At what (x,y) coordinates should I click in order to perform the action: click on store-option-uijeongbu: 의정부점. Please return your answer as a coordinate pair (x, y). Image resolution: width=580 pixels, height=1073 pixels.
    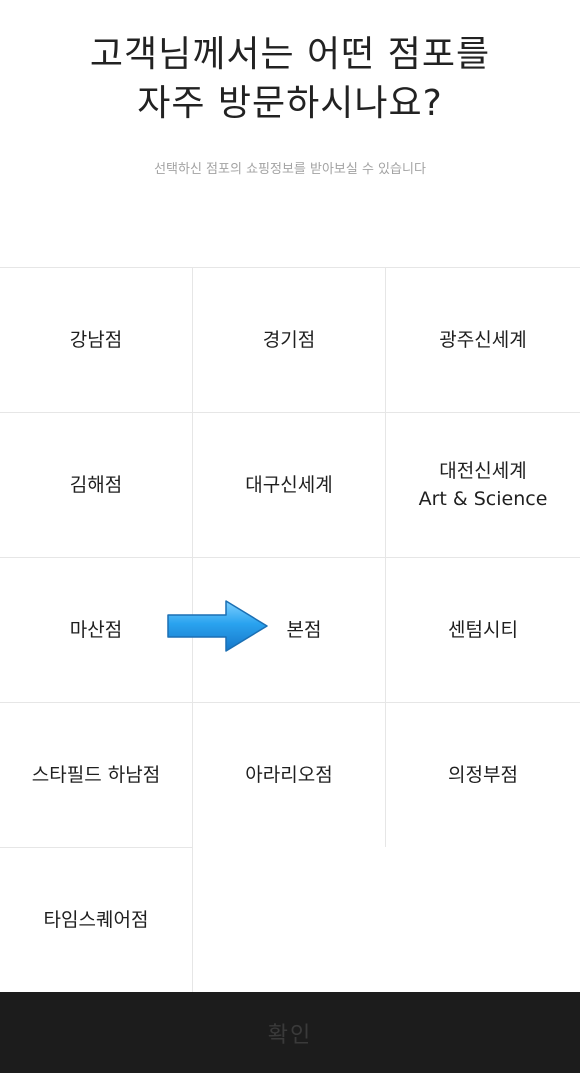
    Looking at the image, I should click on (483, 774).